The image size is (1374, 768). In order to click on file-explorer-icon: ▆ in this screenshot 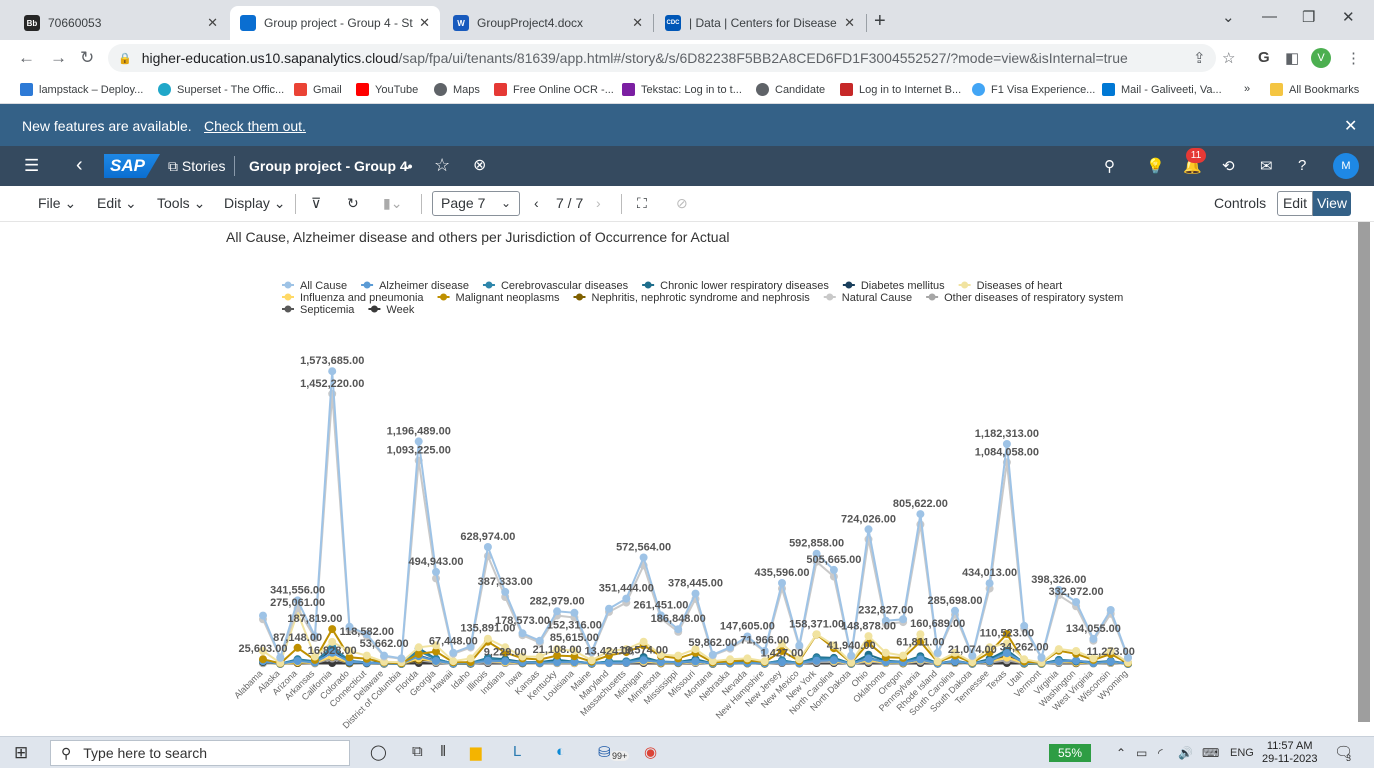, I will do `click(476, 752)`.